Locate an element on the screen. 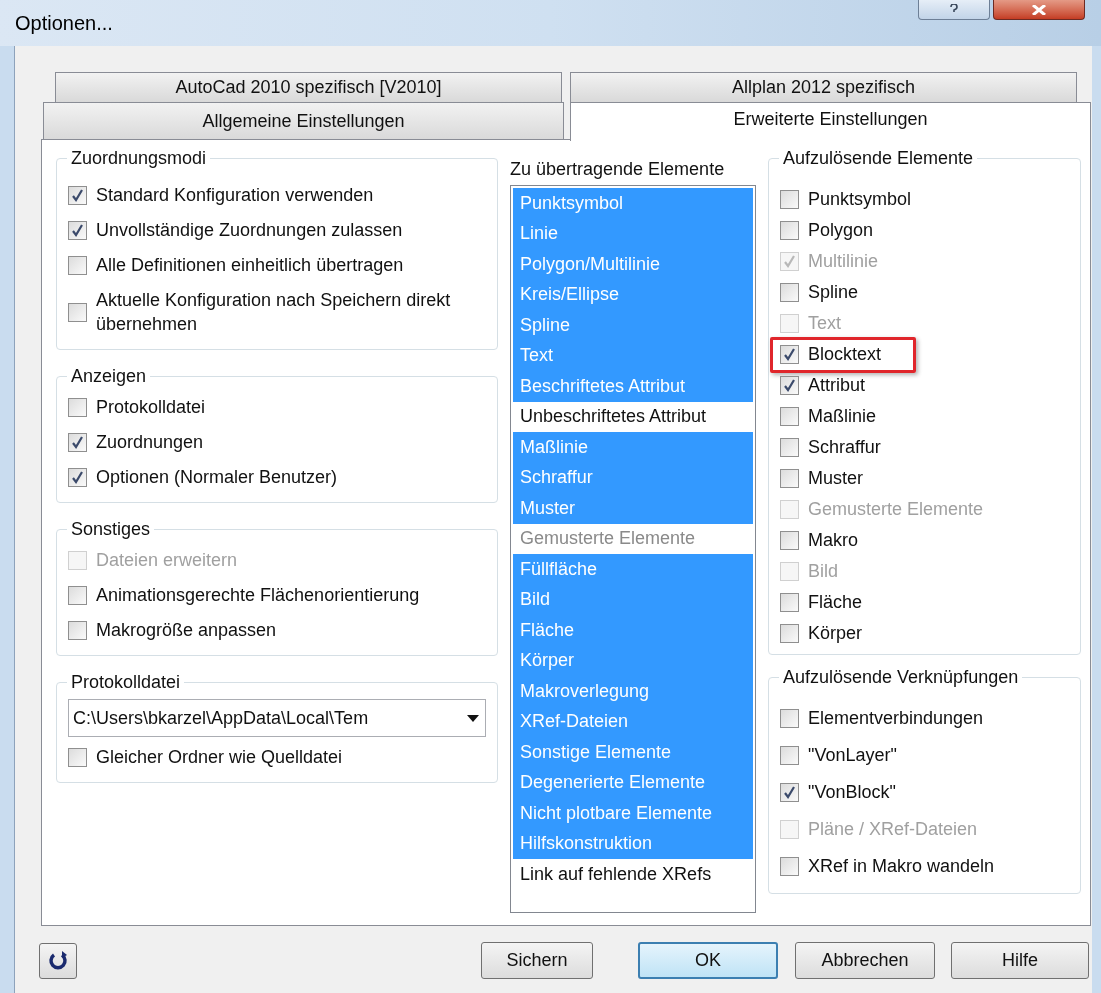 This screenshot has width=1101, height=993. checkbox-label: "VonLayer" is located at coordinates (852, 755).